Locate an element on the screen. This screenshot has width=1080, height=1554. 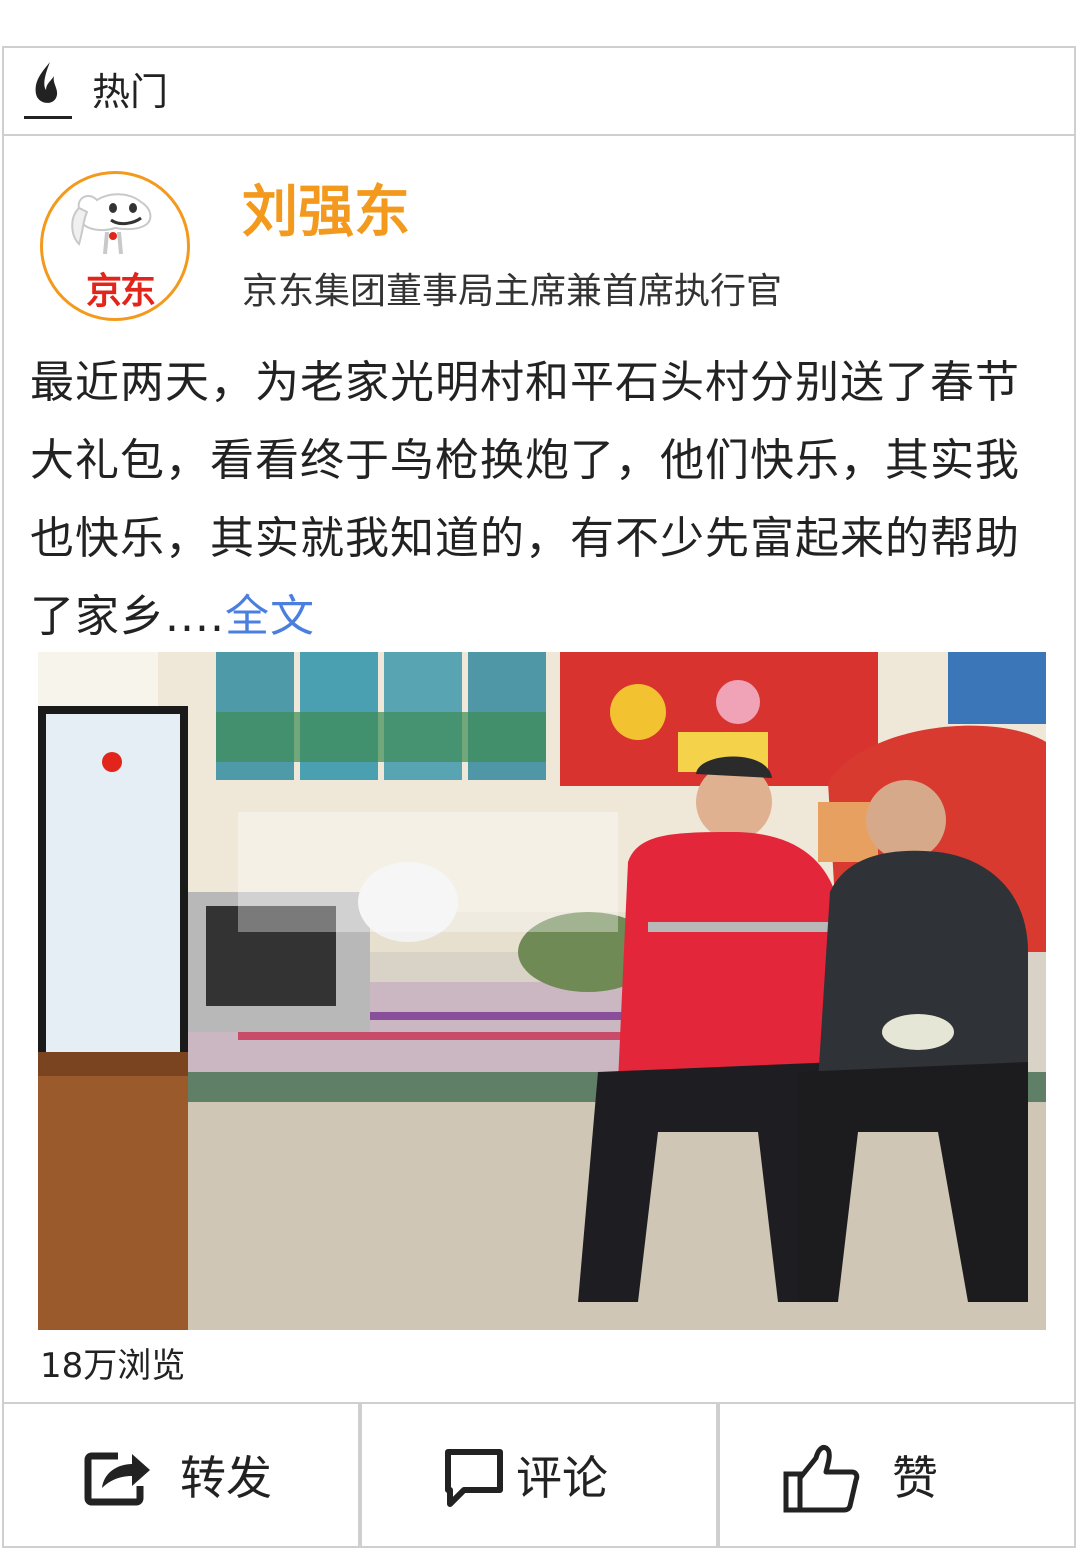
flame-icon is located at coordinates (48, 90).